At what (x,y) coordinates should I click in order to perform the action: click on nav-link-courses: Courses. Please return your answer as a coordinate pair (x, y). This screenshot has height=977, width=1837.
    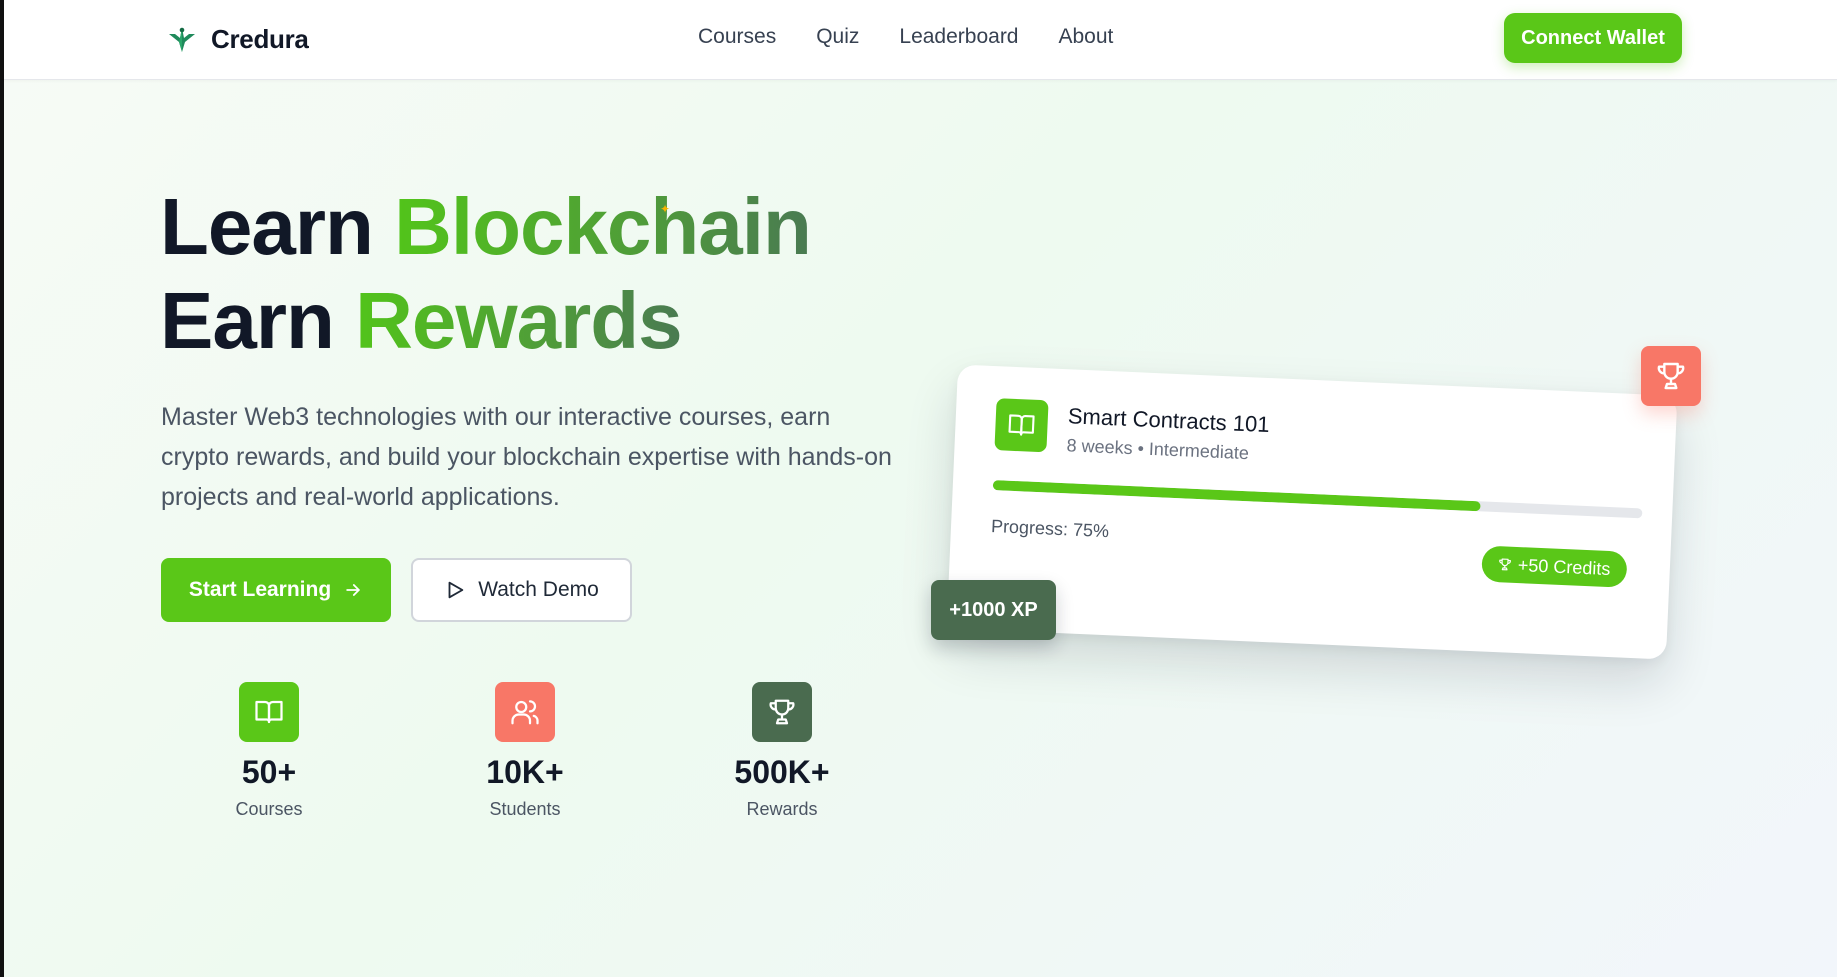
    Looking at the image, I should click on (737, 37).